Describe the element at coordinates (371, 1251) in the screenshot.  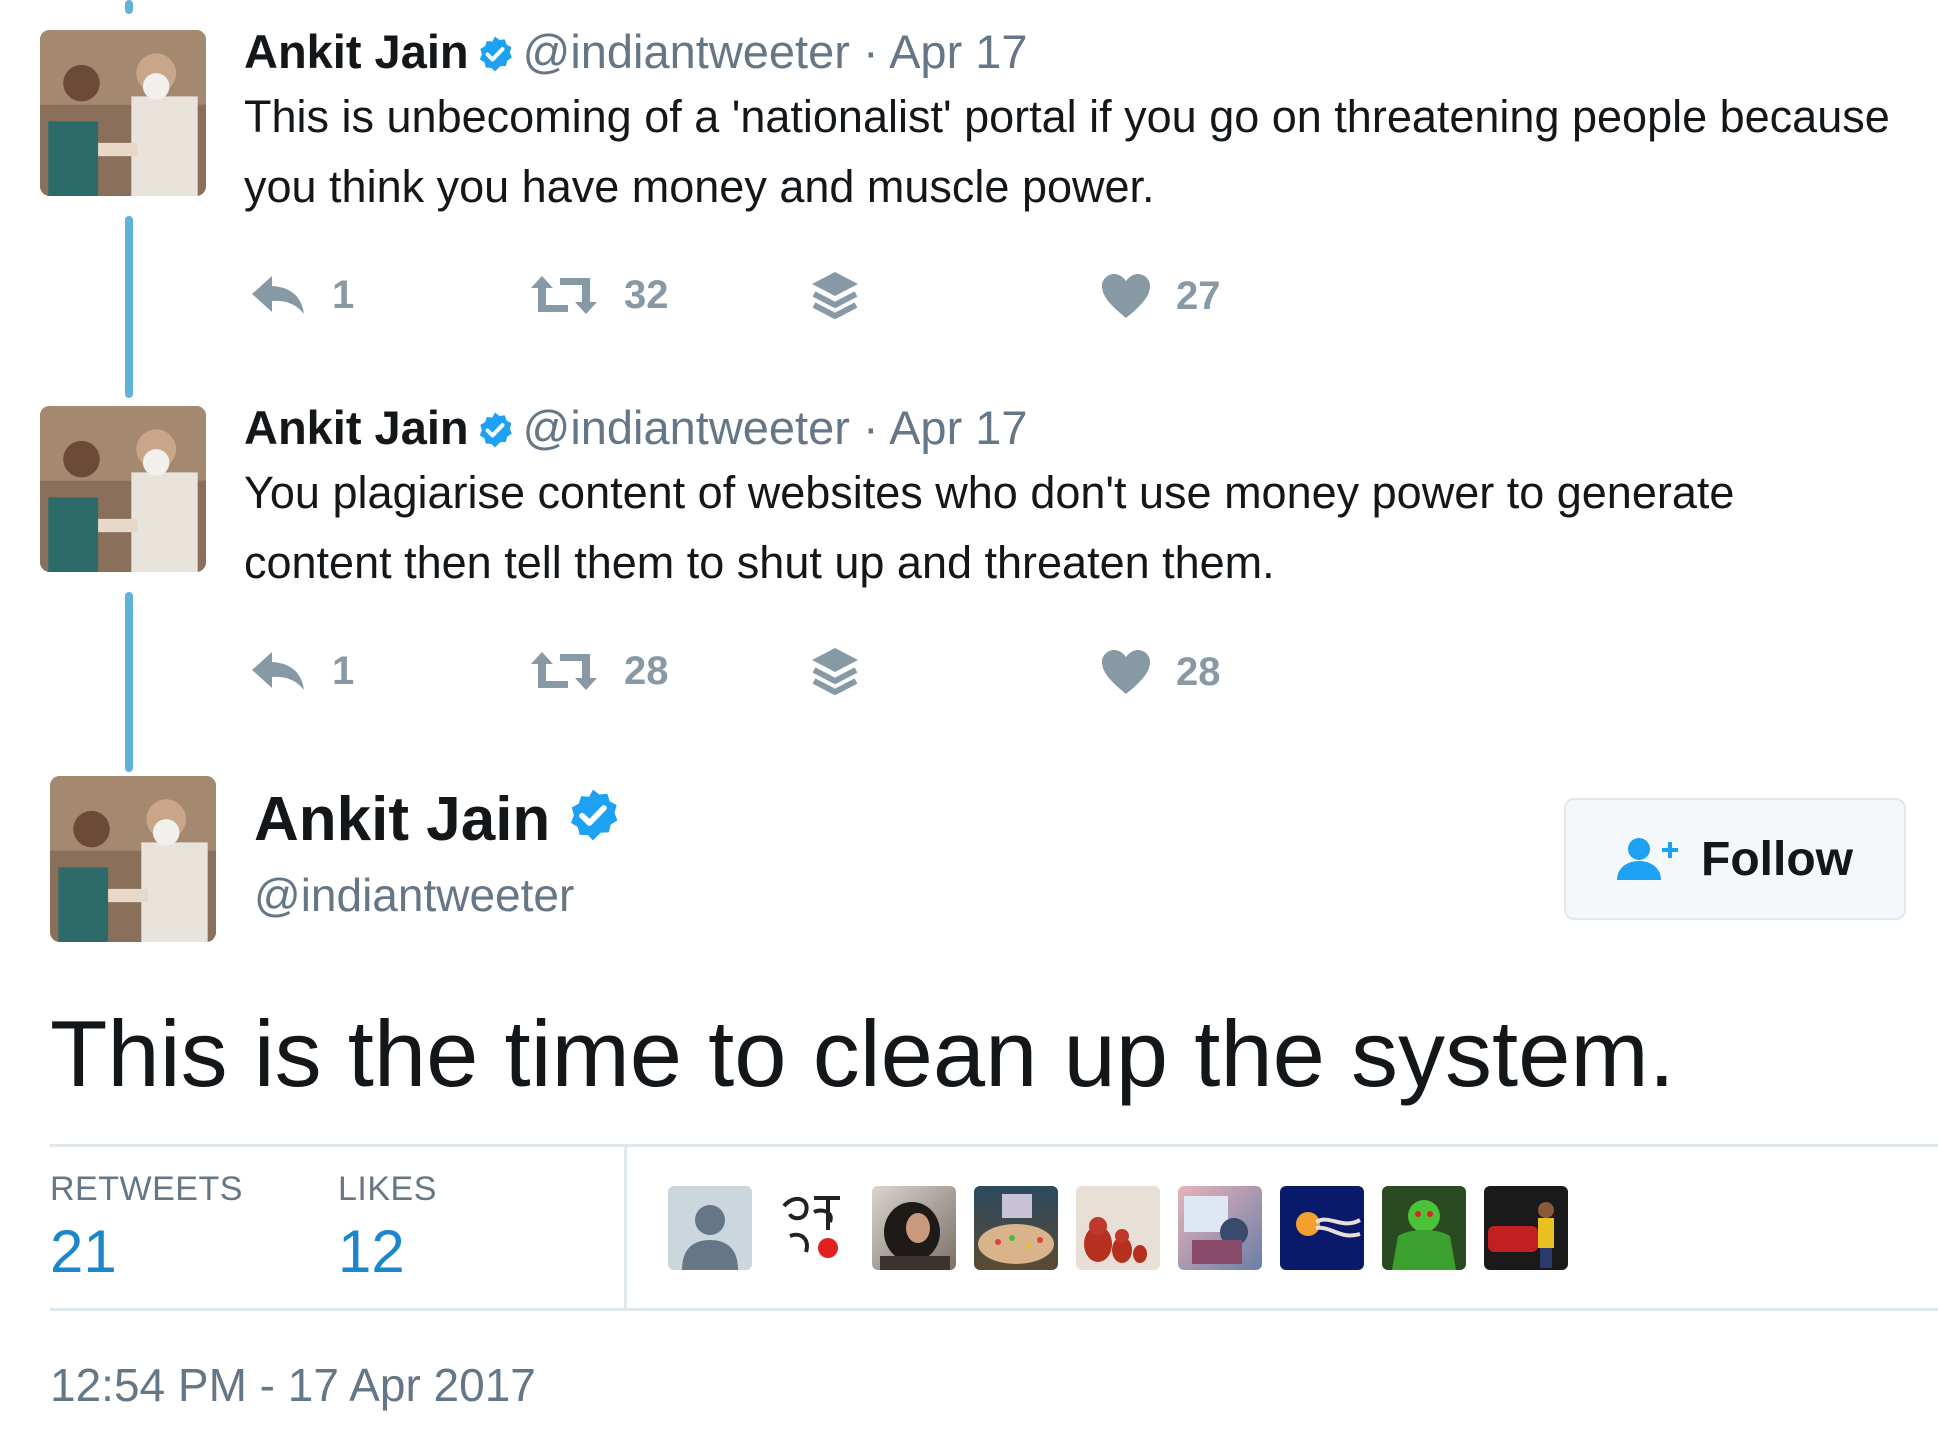
I see `likes-count: 12` at that location.